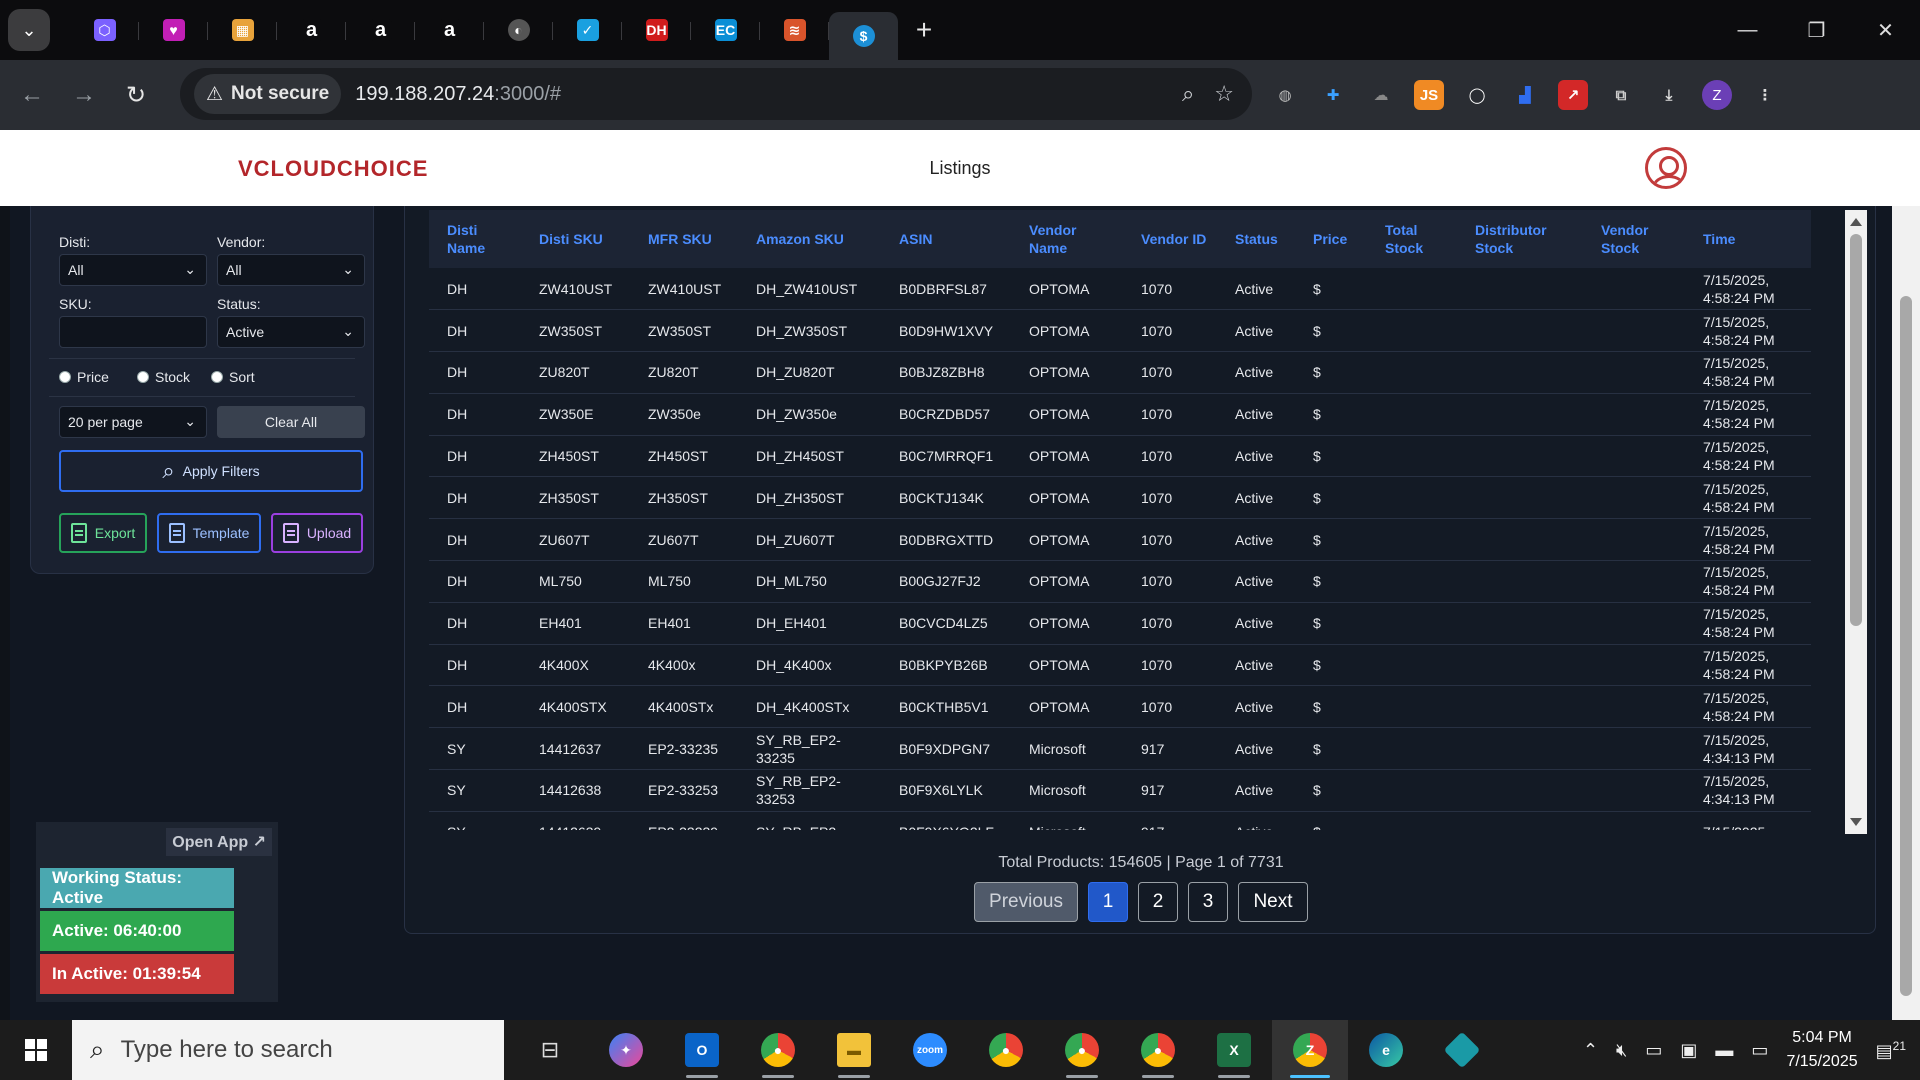  What do you see at coordinates (518, 30) in the screenshot?
I see `browser-tab: ◐` at bounding box center [518, 30].